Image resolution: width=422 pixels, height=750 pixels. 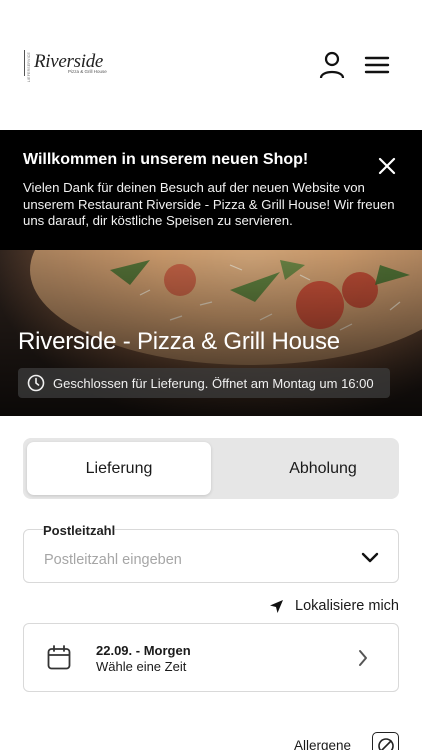 I want to click on restaurant-title: Riverside - Pizza & Grill House, so click(x=179, y=341).